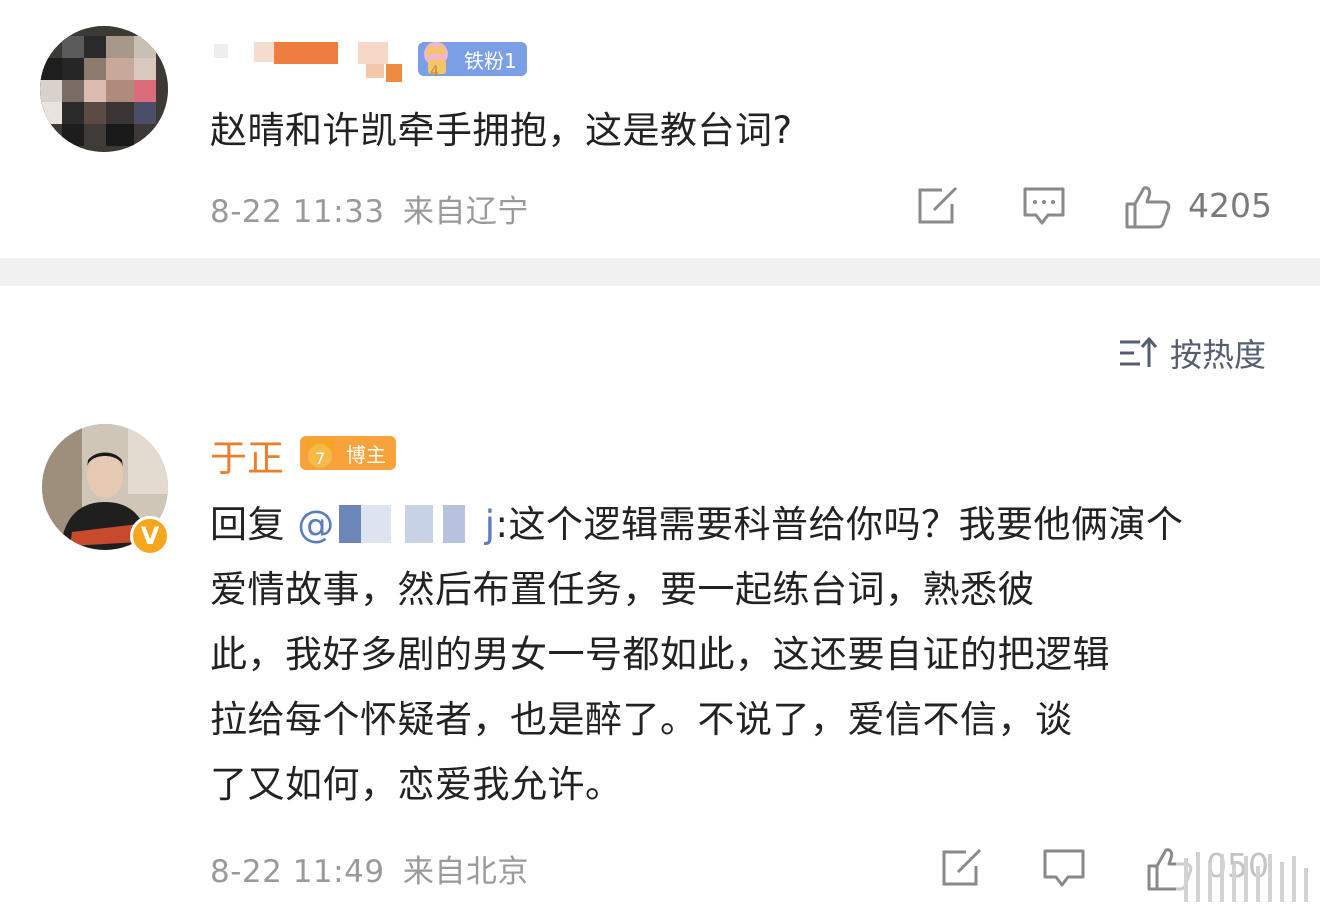  Describe the element at coordinates (839, 524) in the screenshot. I see `reply-line-1-text: :这个逻辑需要科普给你吗？我要他俩演个` at that location.